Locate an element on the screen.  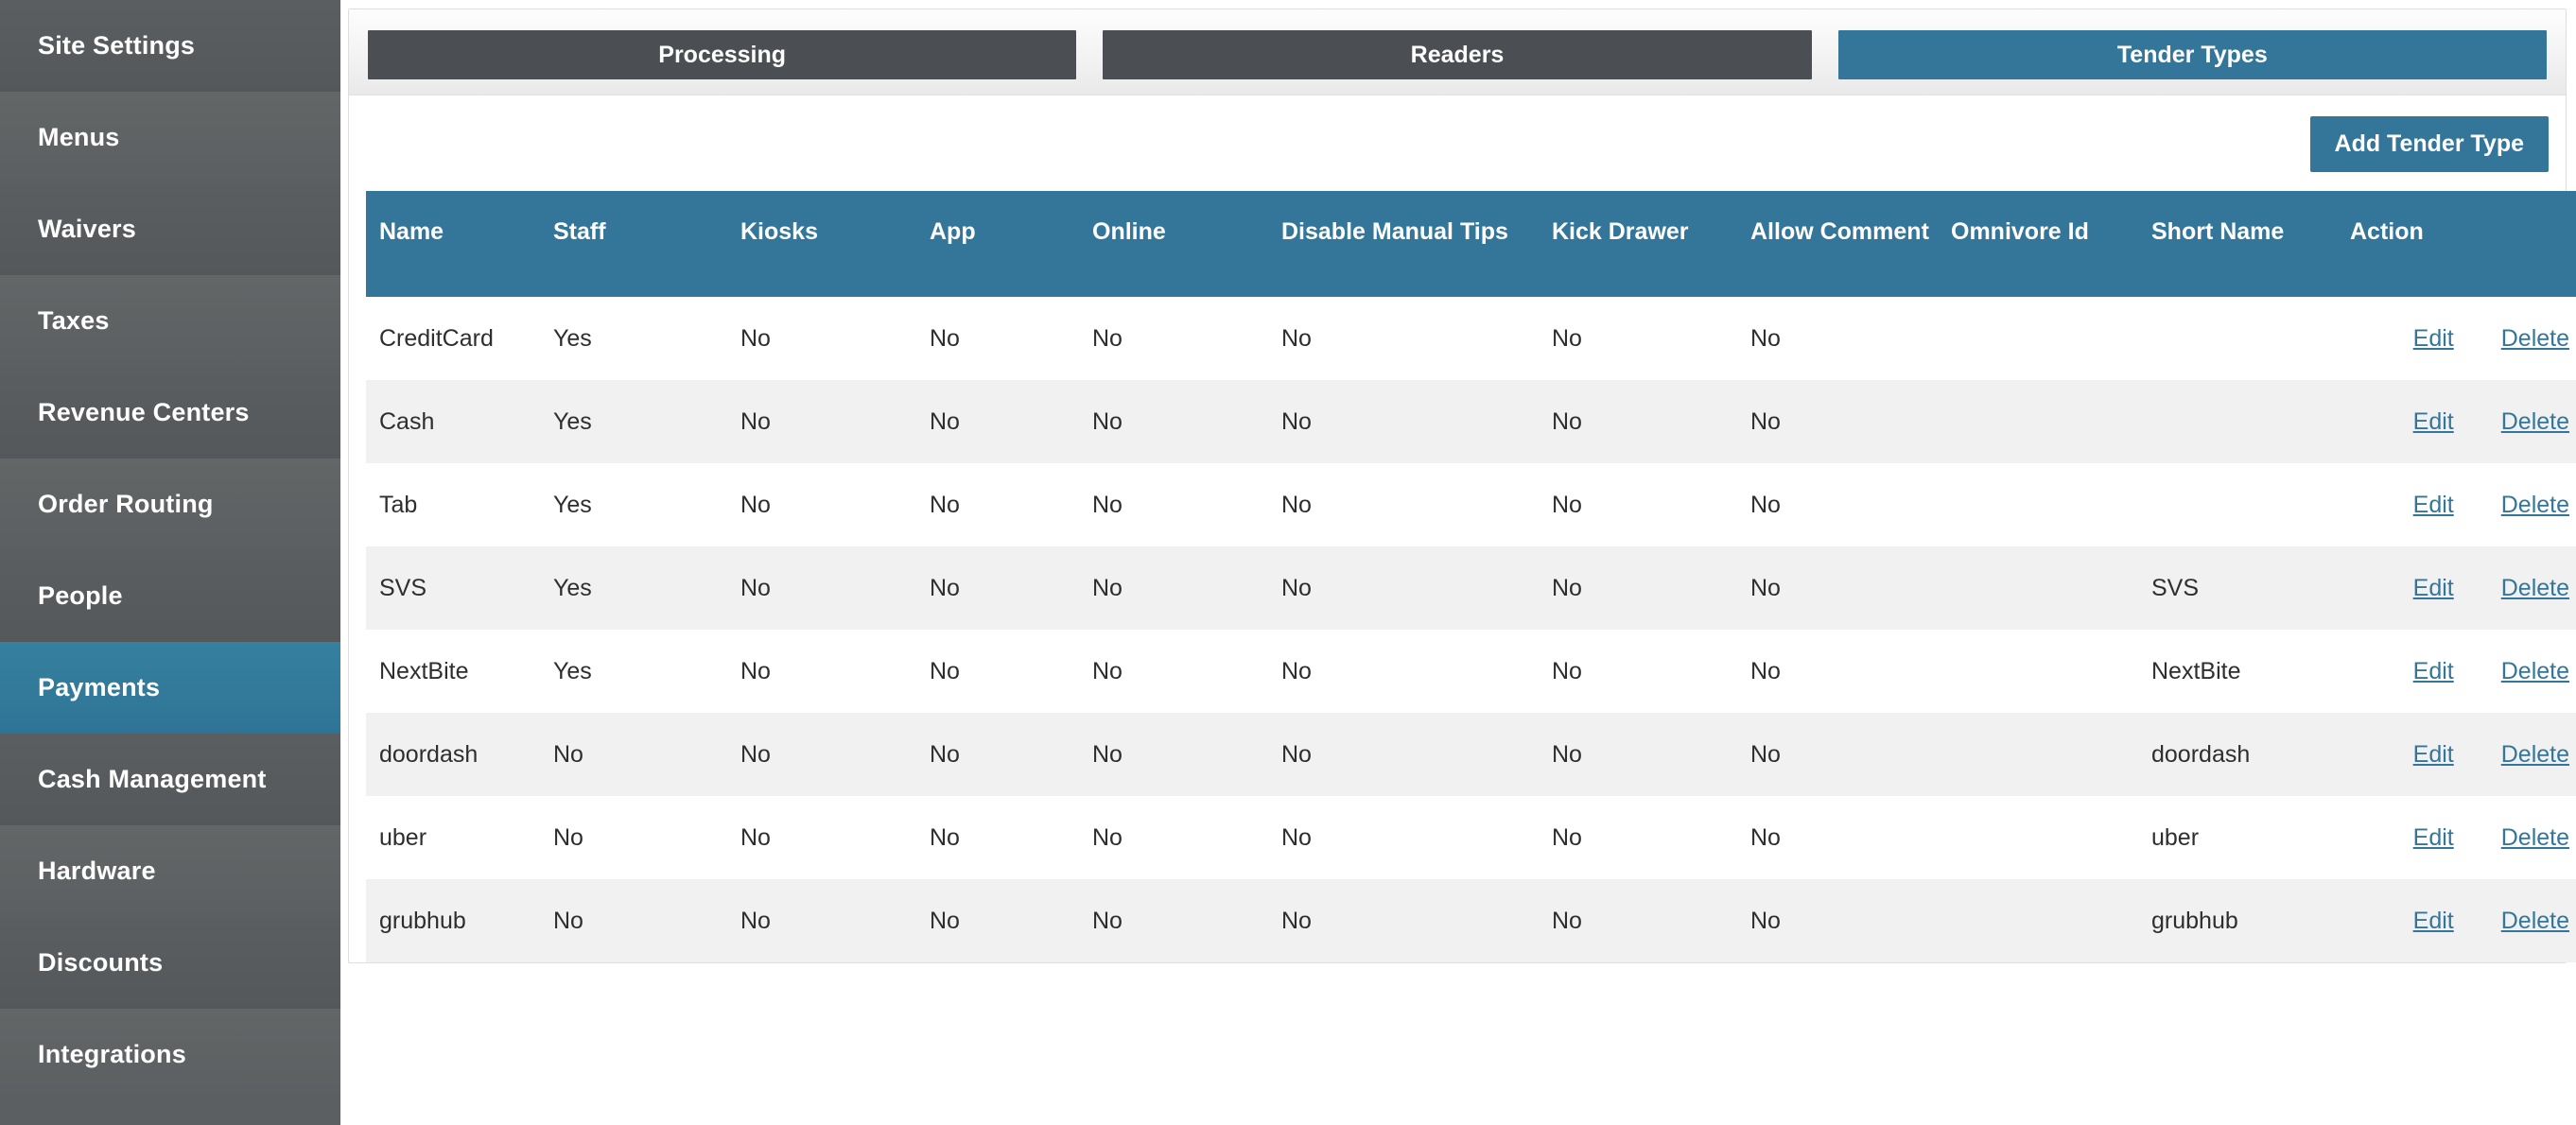
sidebar-item-menus: Menus is located at coordinates (170, 137).